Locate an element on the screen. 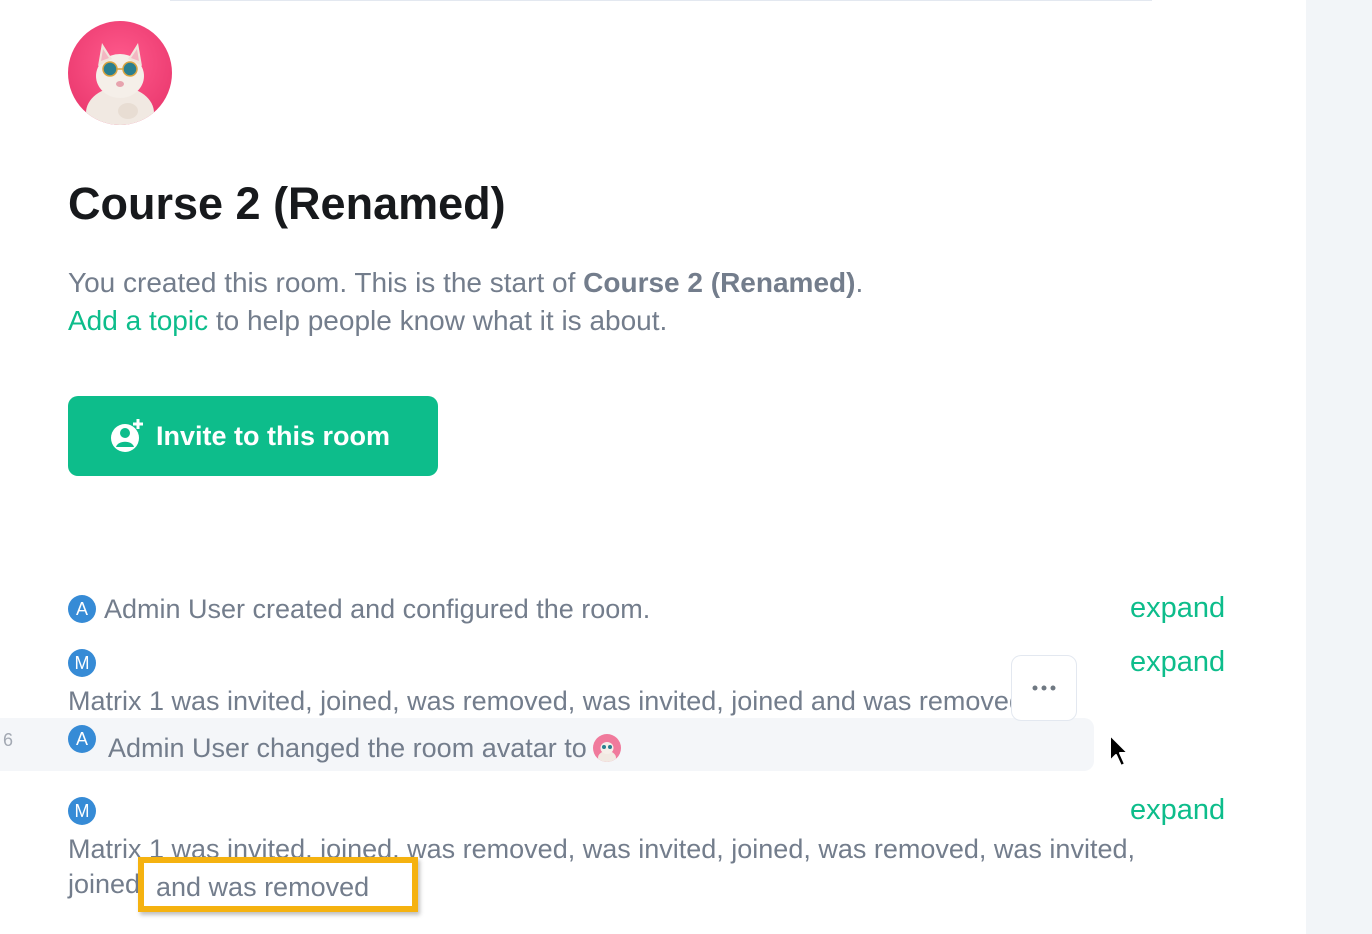  invite-user-icon is located at coordinates (127, 436).